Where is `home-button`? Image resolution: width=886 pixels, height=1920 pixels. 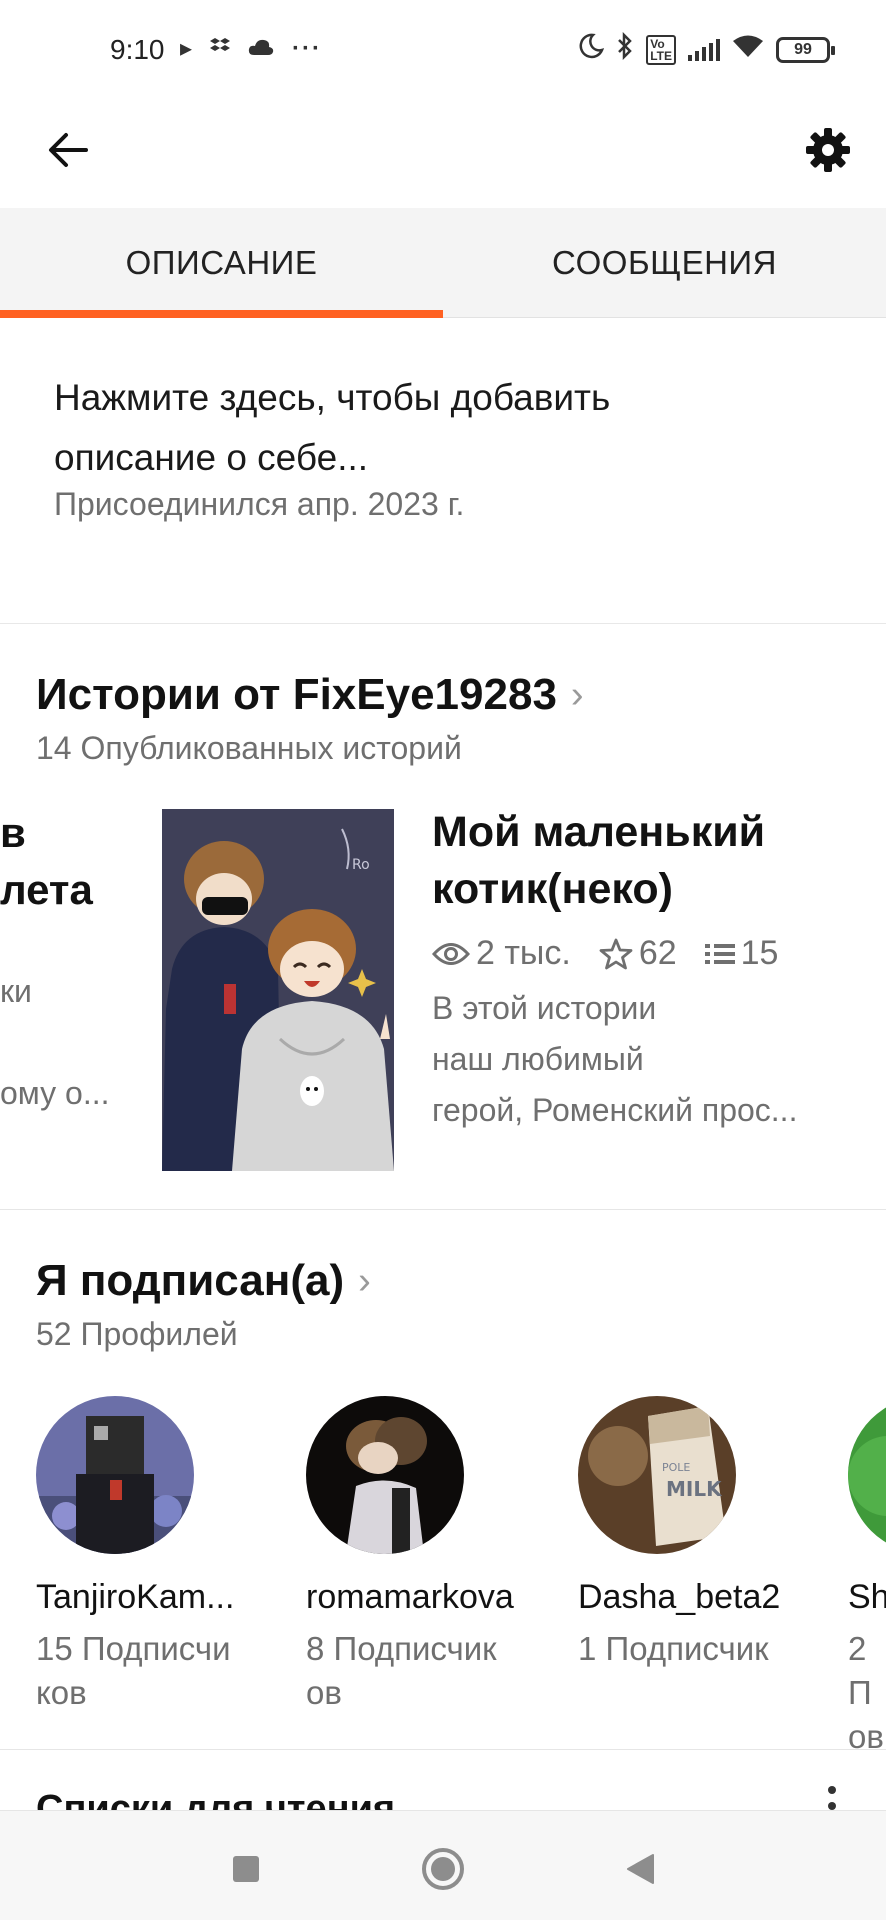 home-button is located at coordinates (443, 1869).